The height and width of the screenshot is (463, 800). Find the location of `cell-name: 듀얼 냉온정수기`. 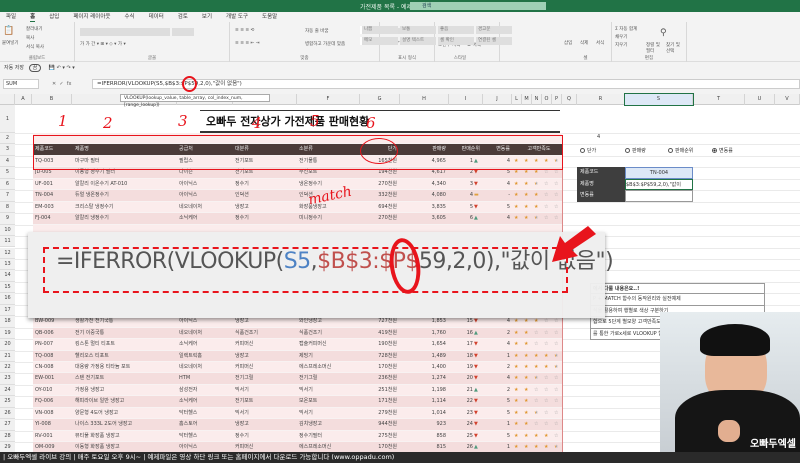

cell-name: 듀얼 냉온정수기 is located at coordinates (92, 195).